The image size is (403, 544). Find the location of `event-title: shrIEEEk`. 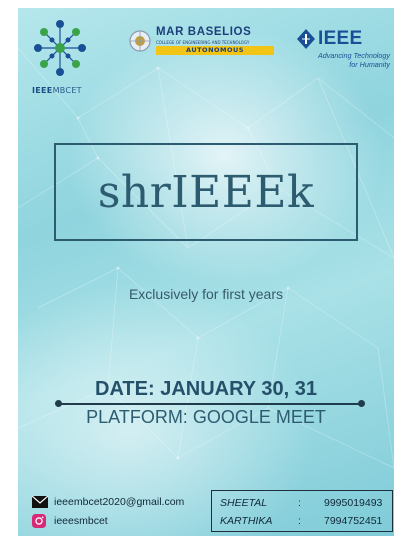

event-title: shrIEEEk is located at coordinates (206, 192).